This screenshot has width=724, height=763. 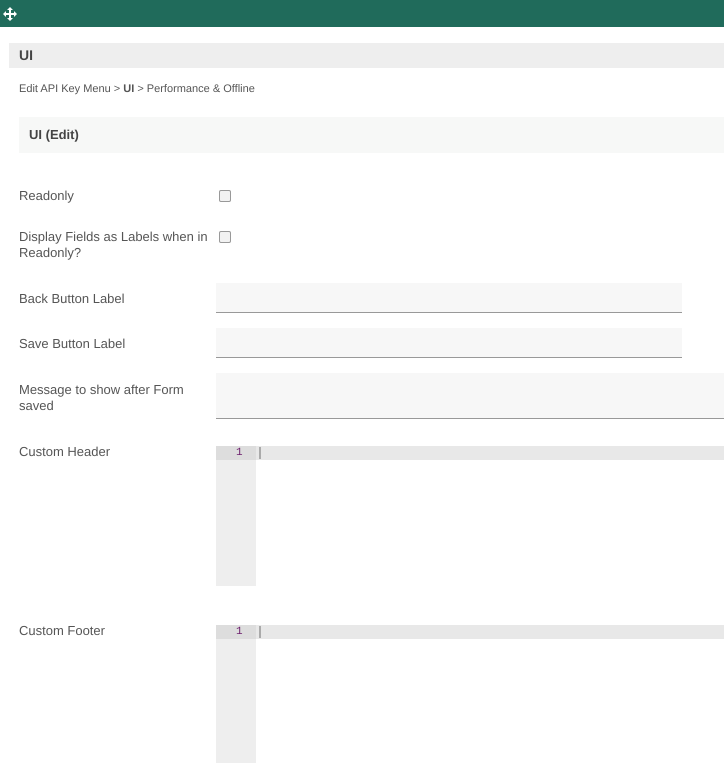 What do you see at coordinates (65, 452) in the screenshot?
I see `field-label: Custom Header` at bounding box center [65, 452].